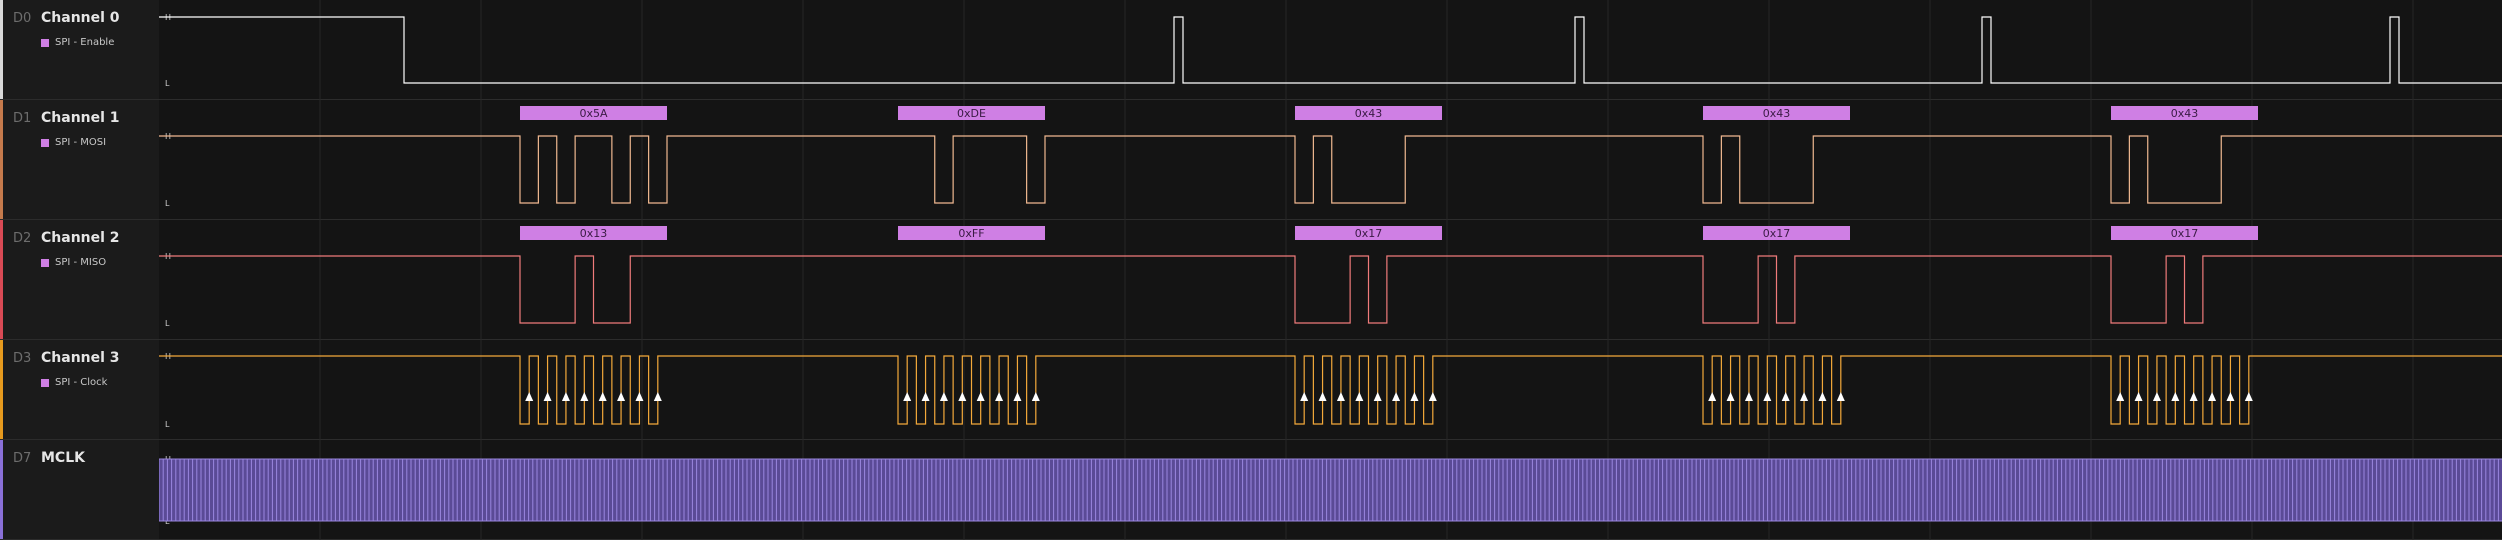 The image size is (2502, 540). What do you see at coordinates (79, 280) in the screenshot?
I see `channel-label-d2: D2 Channel 2 SPI - MISO` at bounding box center [79, 280].